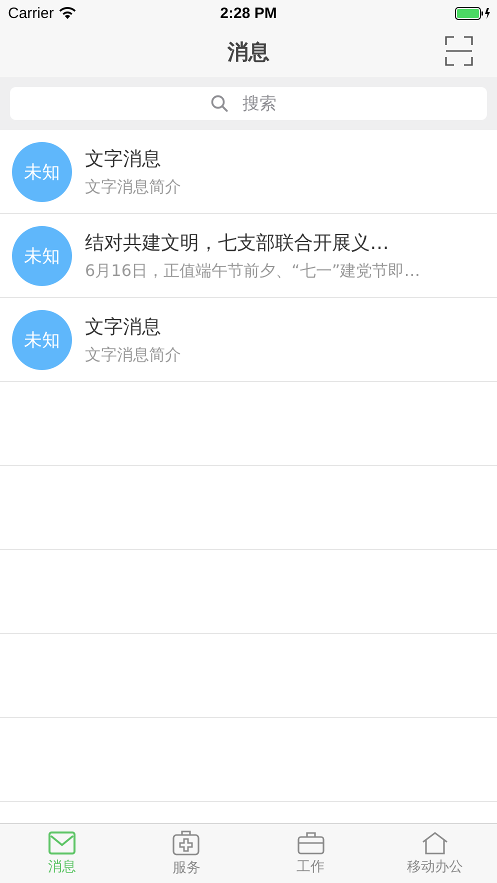  Describe the element at coordinates (434, 843) in the screenshot. I see `house-icon` at that location.